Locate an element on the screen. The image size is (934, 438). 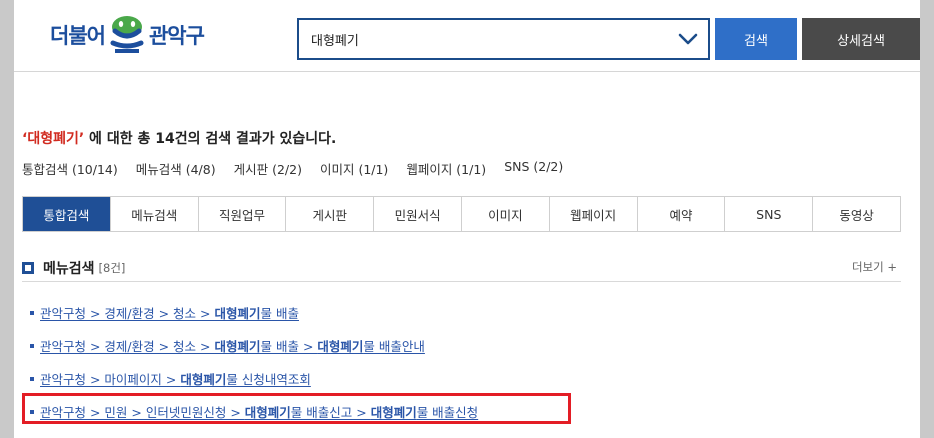
tab-video: 동영상 is located at coordinates (856, 214).